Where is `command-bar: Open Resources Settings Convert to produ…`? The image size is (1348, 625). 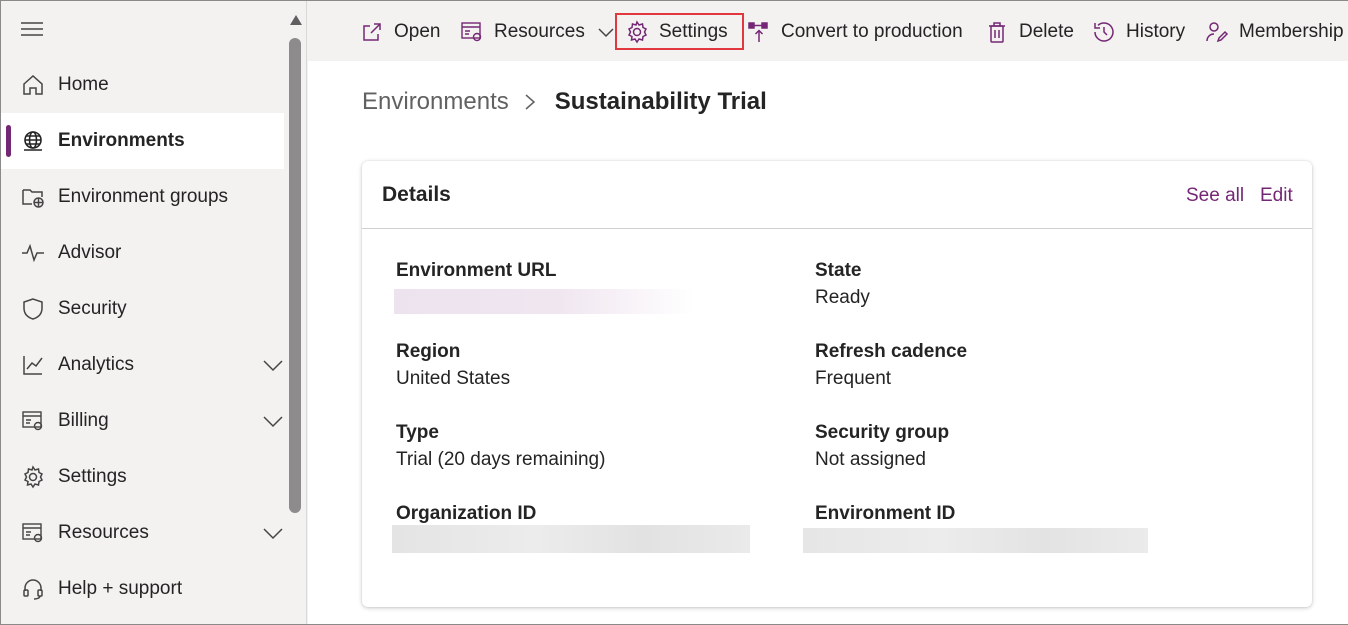
command-bar: Open Resources Settings Convert to produ… is located at coordinates (828, 31).